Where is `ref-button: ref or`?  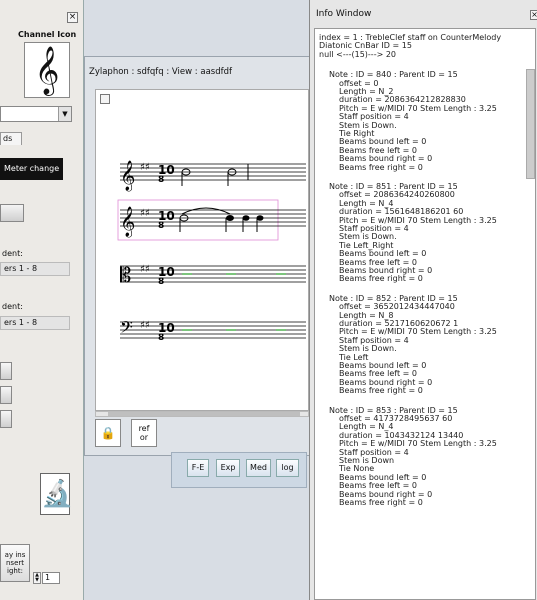
ref-button: ref or is located at coordinates (144, 433).